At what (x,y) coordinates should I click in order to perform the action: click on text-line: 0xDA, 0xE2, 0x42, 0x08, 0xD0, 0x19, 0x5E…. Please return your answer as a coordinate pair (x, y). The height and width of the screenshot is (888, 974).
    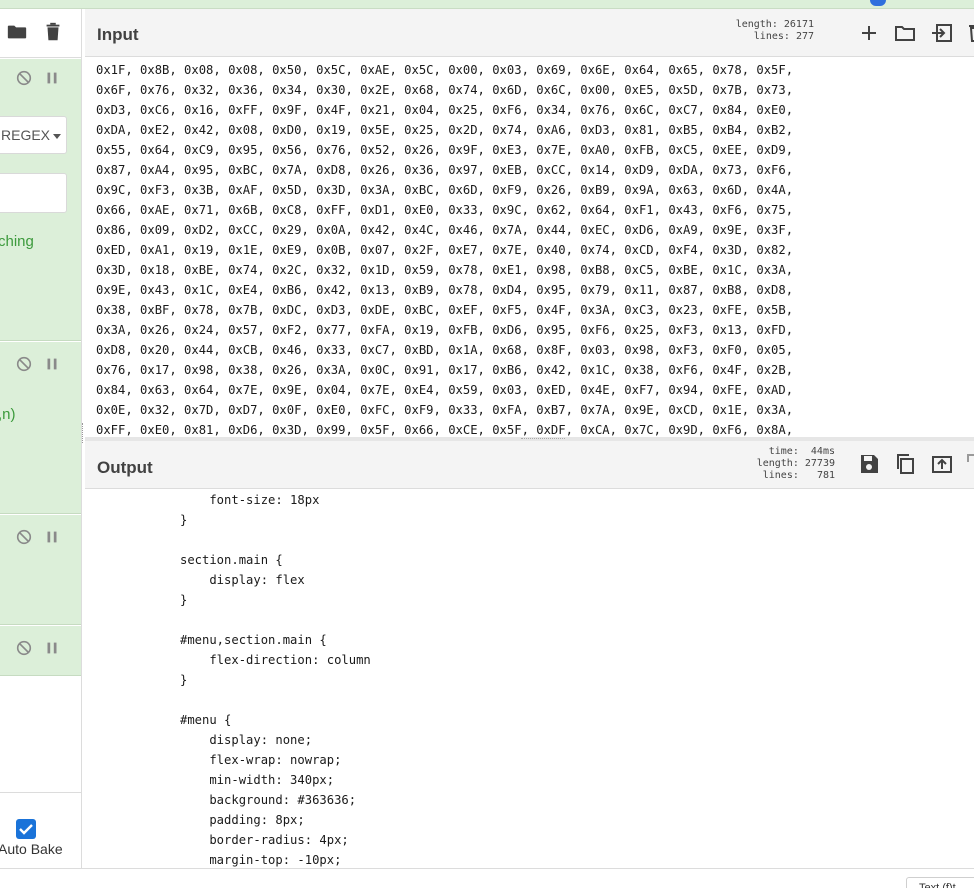
    Looking at the image, I should click on (445, 130).